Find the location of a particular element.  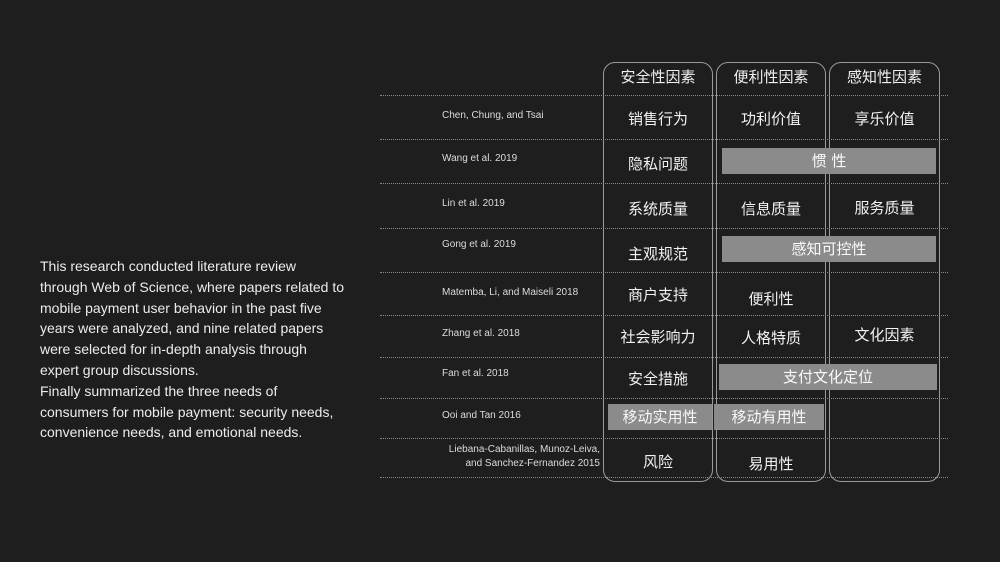

convenience-cell: 人格特质 is located at coordinates (770, 338).